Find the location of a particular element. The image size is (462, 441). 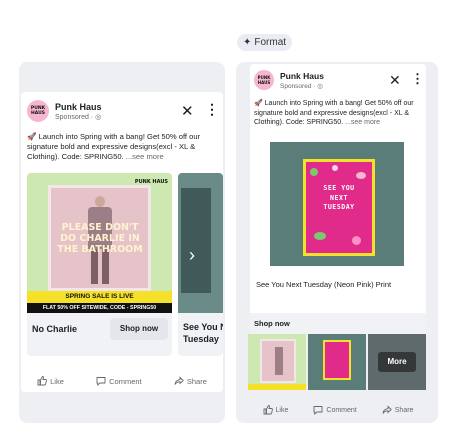

poster-frame: SEE YOU NEXT TUESDAY is located at coordinates (339, 207).